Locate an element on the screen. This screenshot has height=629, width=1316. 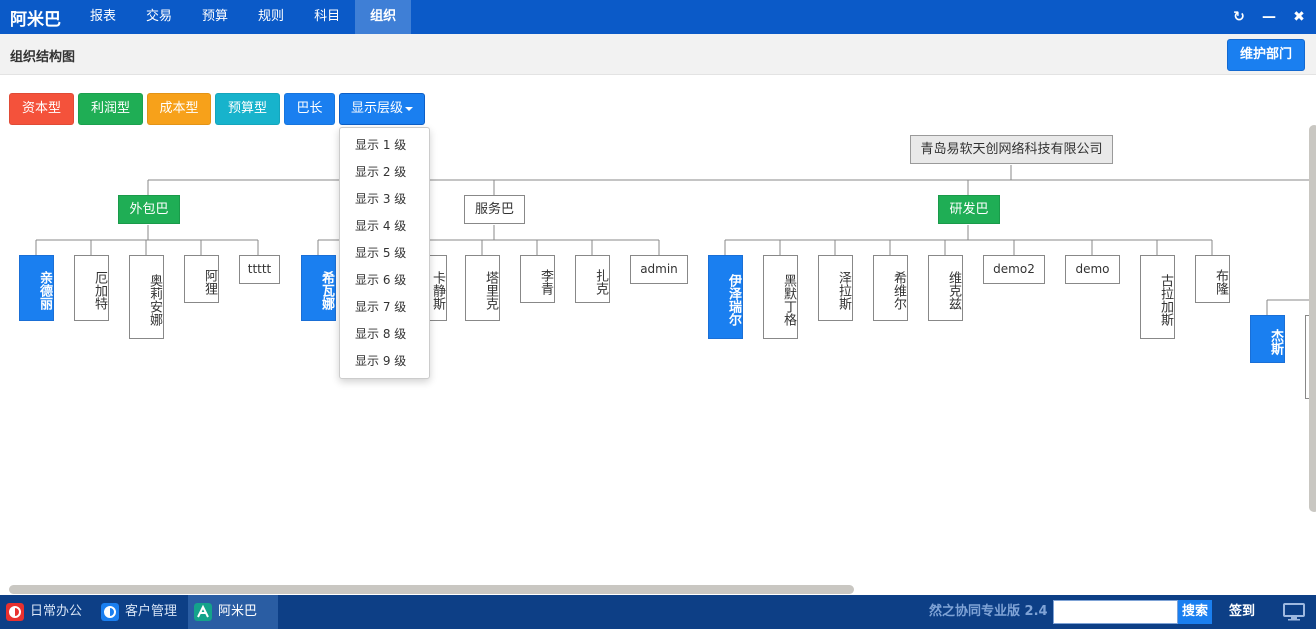
display-level-dropdown-button: 显示层级 is located at coordinates (382, 109).